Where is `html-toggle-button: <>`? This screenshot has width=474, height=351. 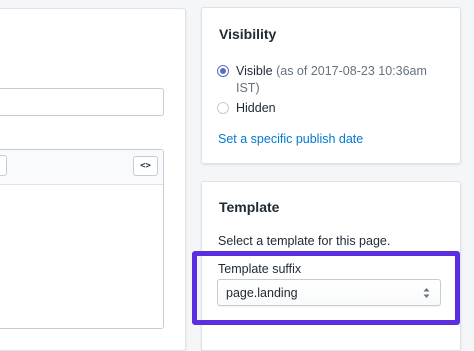
html-toggle-button: <> is located at coordinates (145, 166).